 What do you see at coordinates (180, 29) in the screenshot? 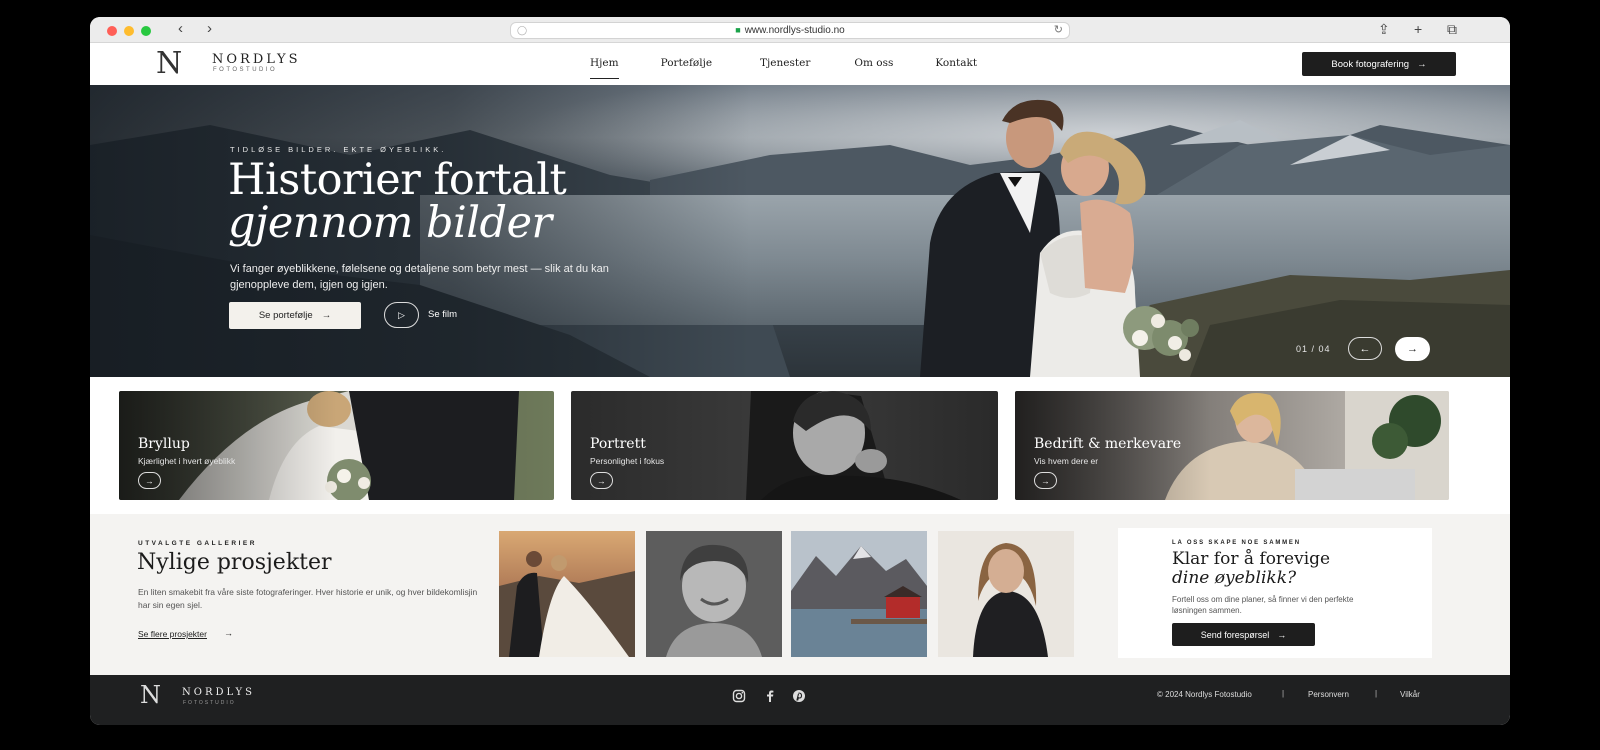
I see `back-icon: ‹` at bounding box center [180, 29].